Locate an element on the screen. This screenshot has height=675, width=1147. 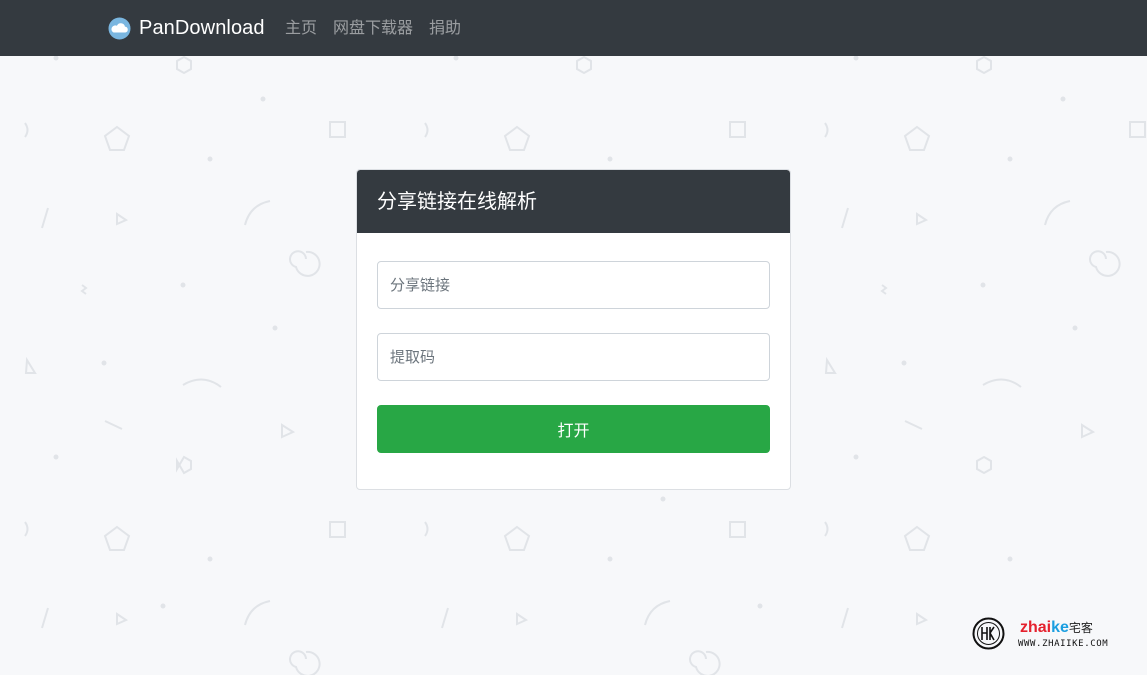
watermark-seal-icon is located at coordinates (988, 633).